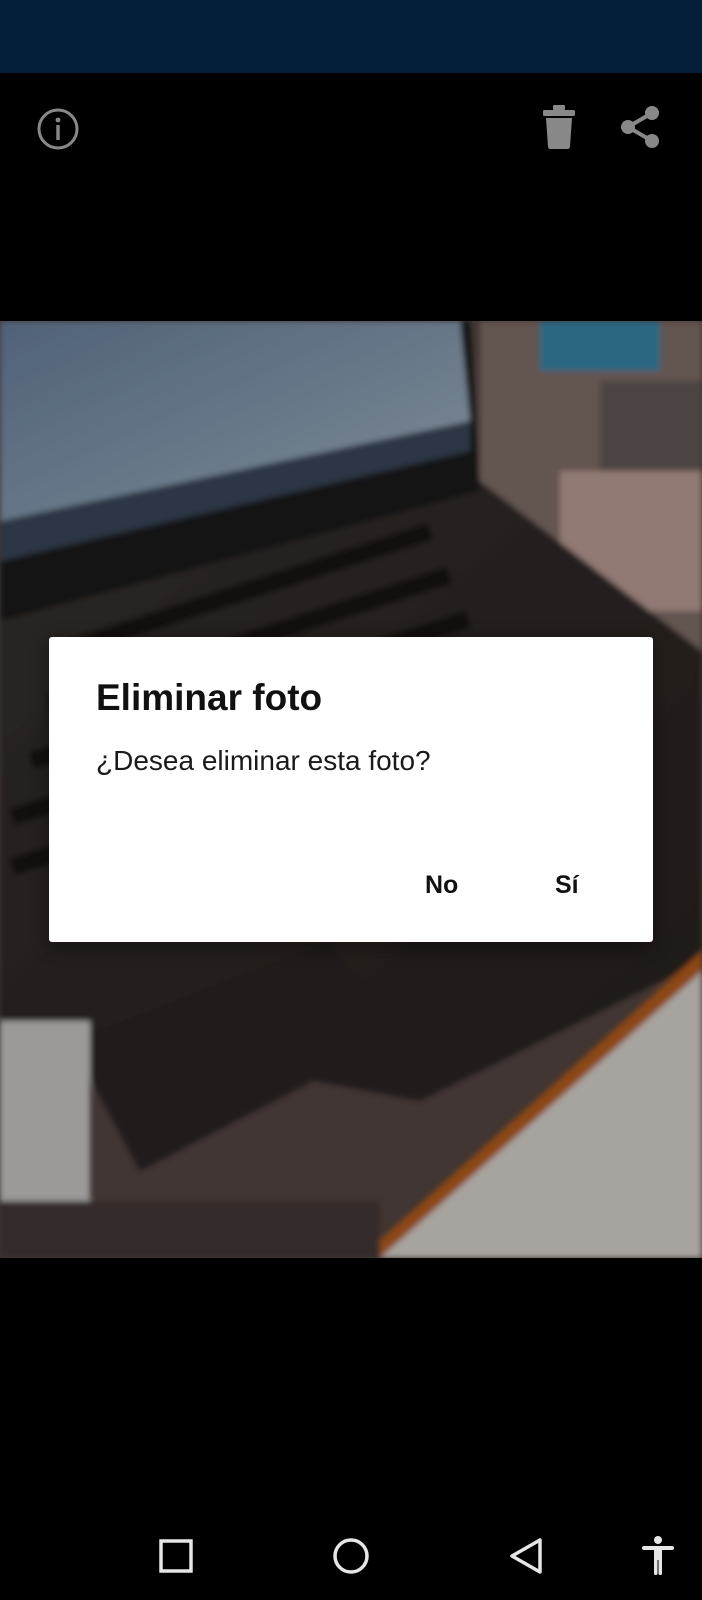 The image size is (702, 1600). I want to click on square-icon, so click(176, 1556).